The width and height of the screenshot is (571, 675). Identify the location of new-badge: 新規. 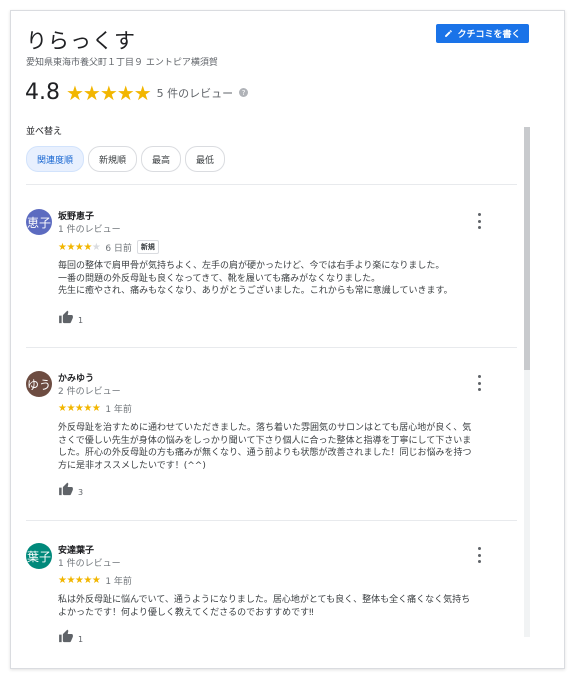
(147, 247).